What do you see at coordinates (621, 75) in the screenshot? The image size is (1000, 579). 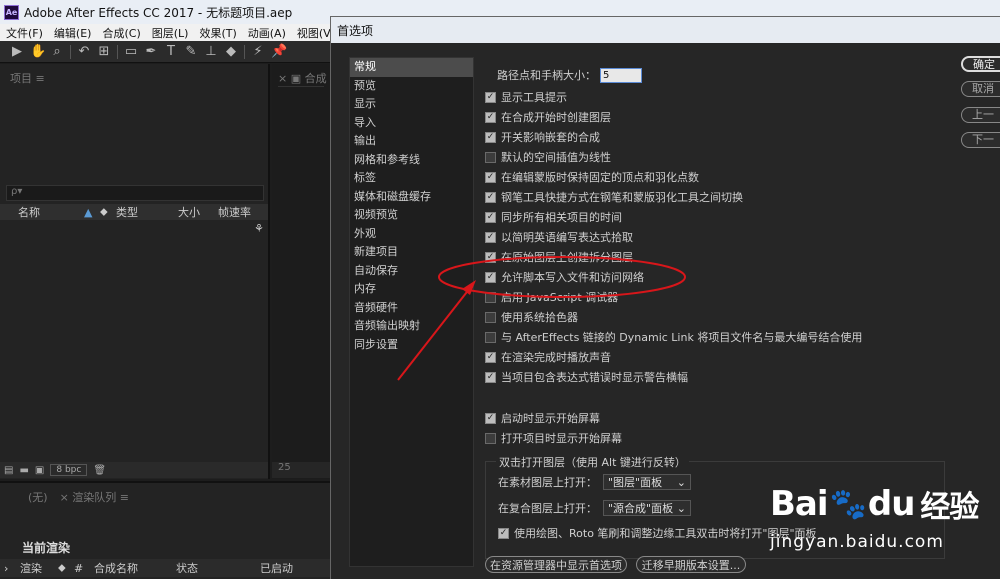 I see `handle-size-input: 5` at bounding box center [621, 75].